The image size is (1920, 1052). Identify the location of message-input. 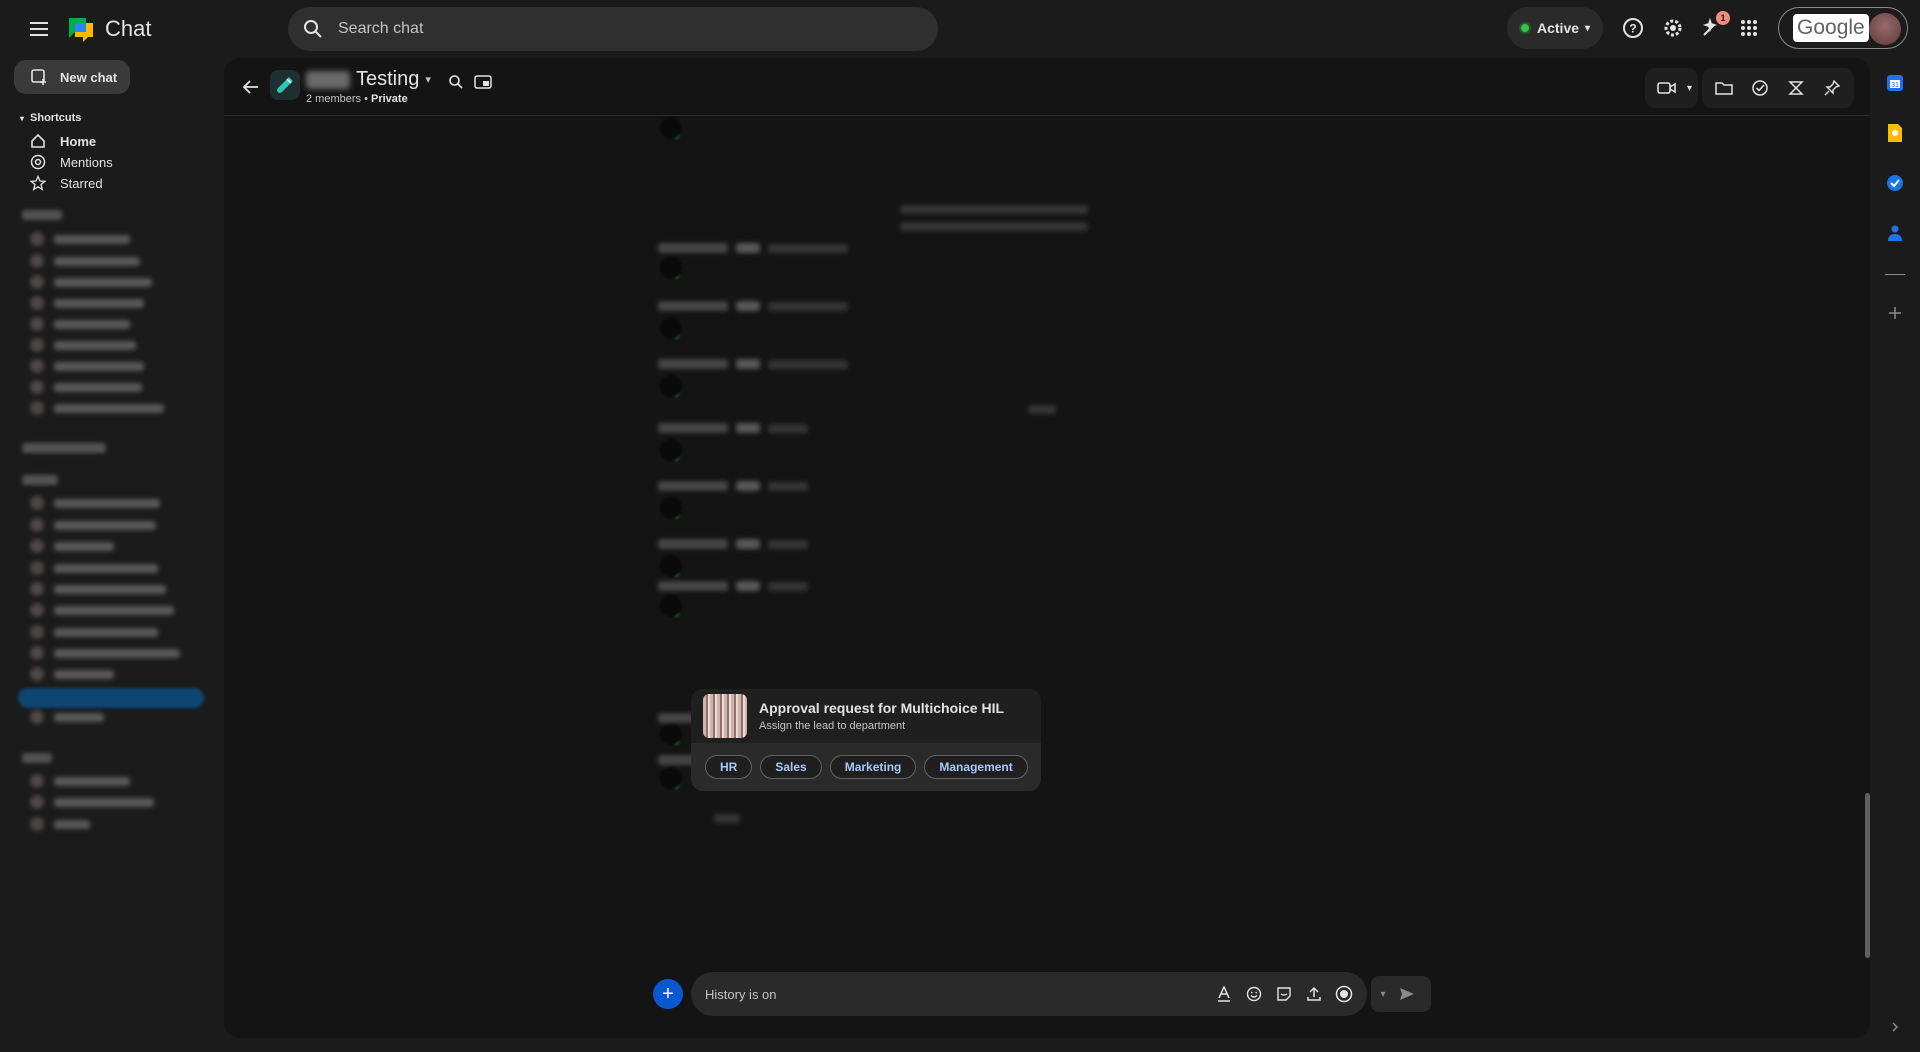
(945, 994).